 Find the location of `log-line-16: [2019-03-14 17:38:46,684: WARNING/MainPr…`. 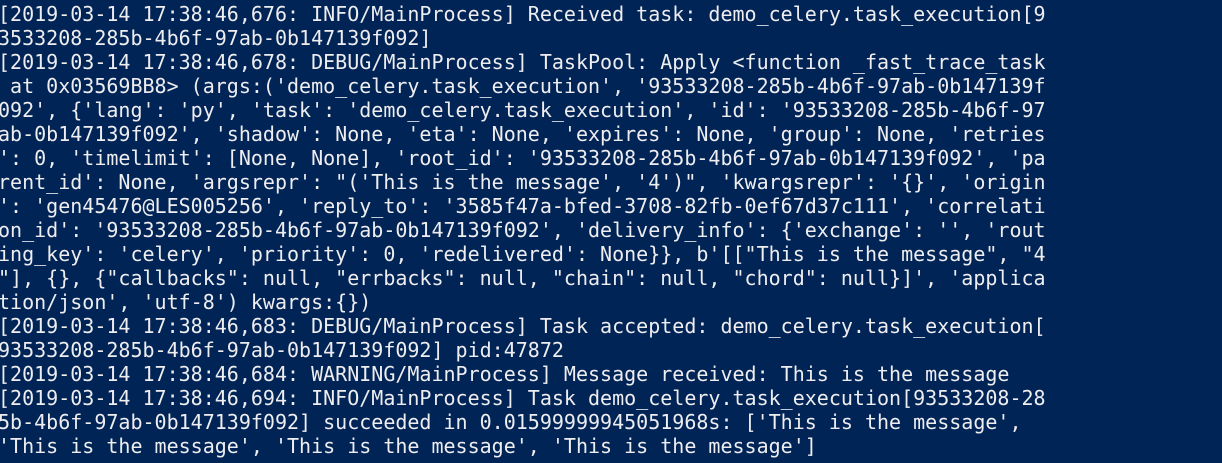

log-line-16: [2019-03-14 17:38:46,684: WARNING/MainPr… is located at coordinates (505, 374).